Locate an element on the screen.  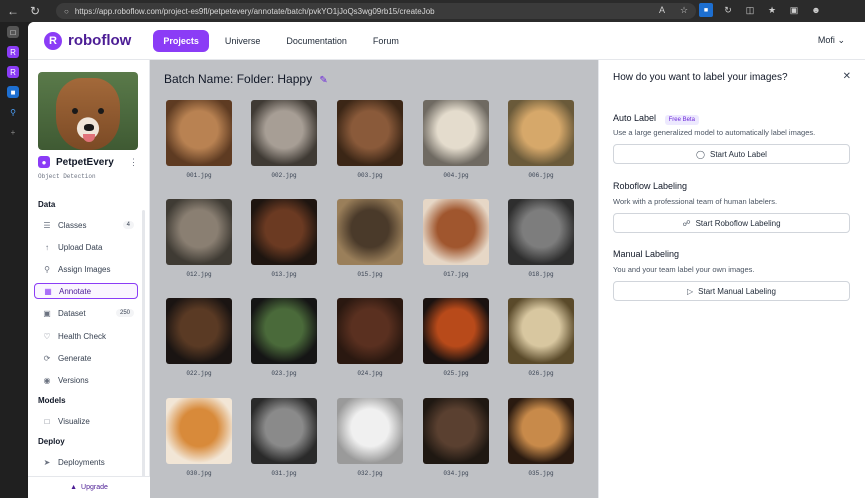
section-data: Data is located at coordinates (47, 204).